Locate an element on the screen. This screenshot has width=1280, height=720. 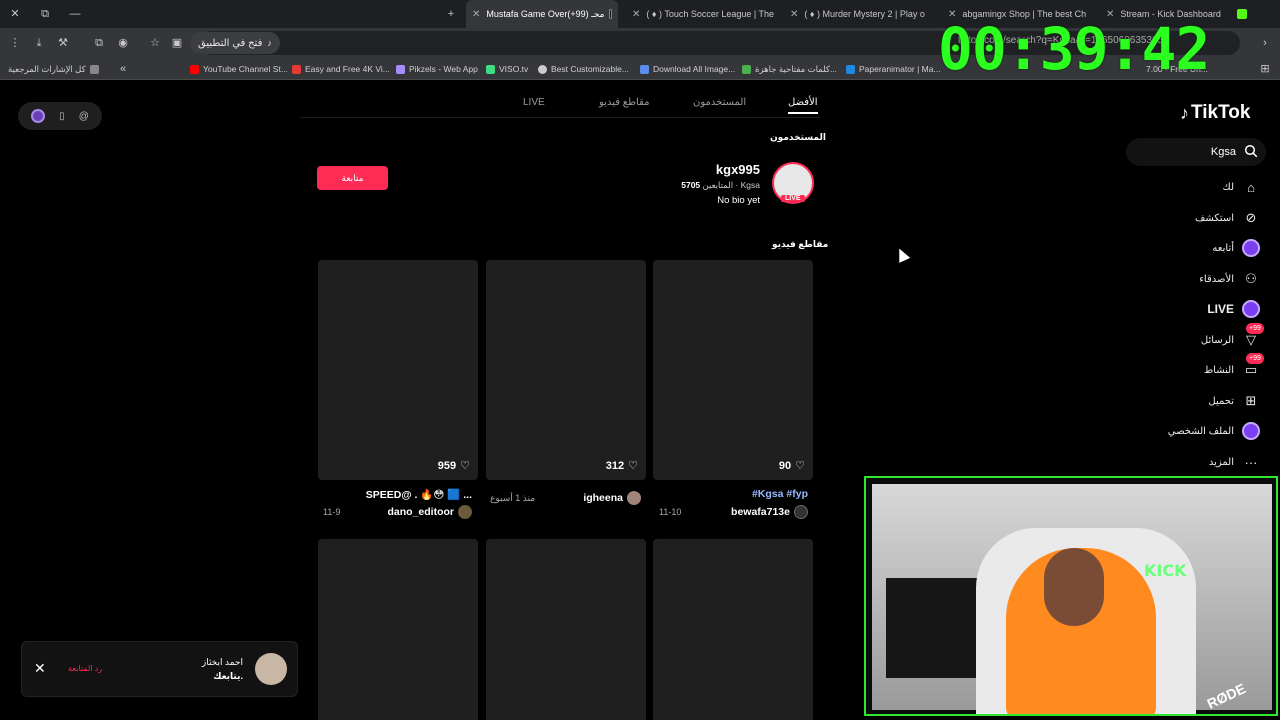
user-bio: No bio yet is located at coordinates (738, 200).